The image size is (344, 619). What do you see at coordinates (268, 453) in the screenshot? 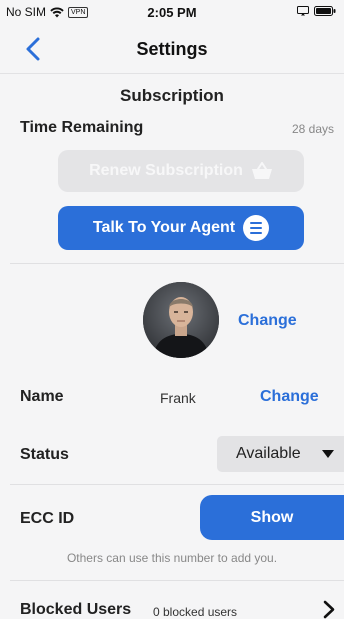
I see `status-dropdown-value: Available` at bounding box center [268, 453].